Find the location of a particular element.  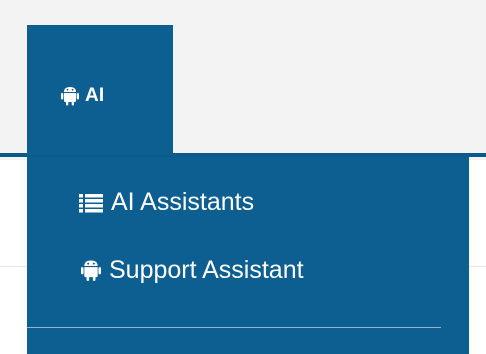

nav-tab-ai: AI is located at coordinates (100, 90).